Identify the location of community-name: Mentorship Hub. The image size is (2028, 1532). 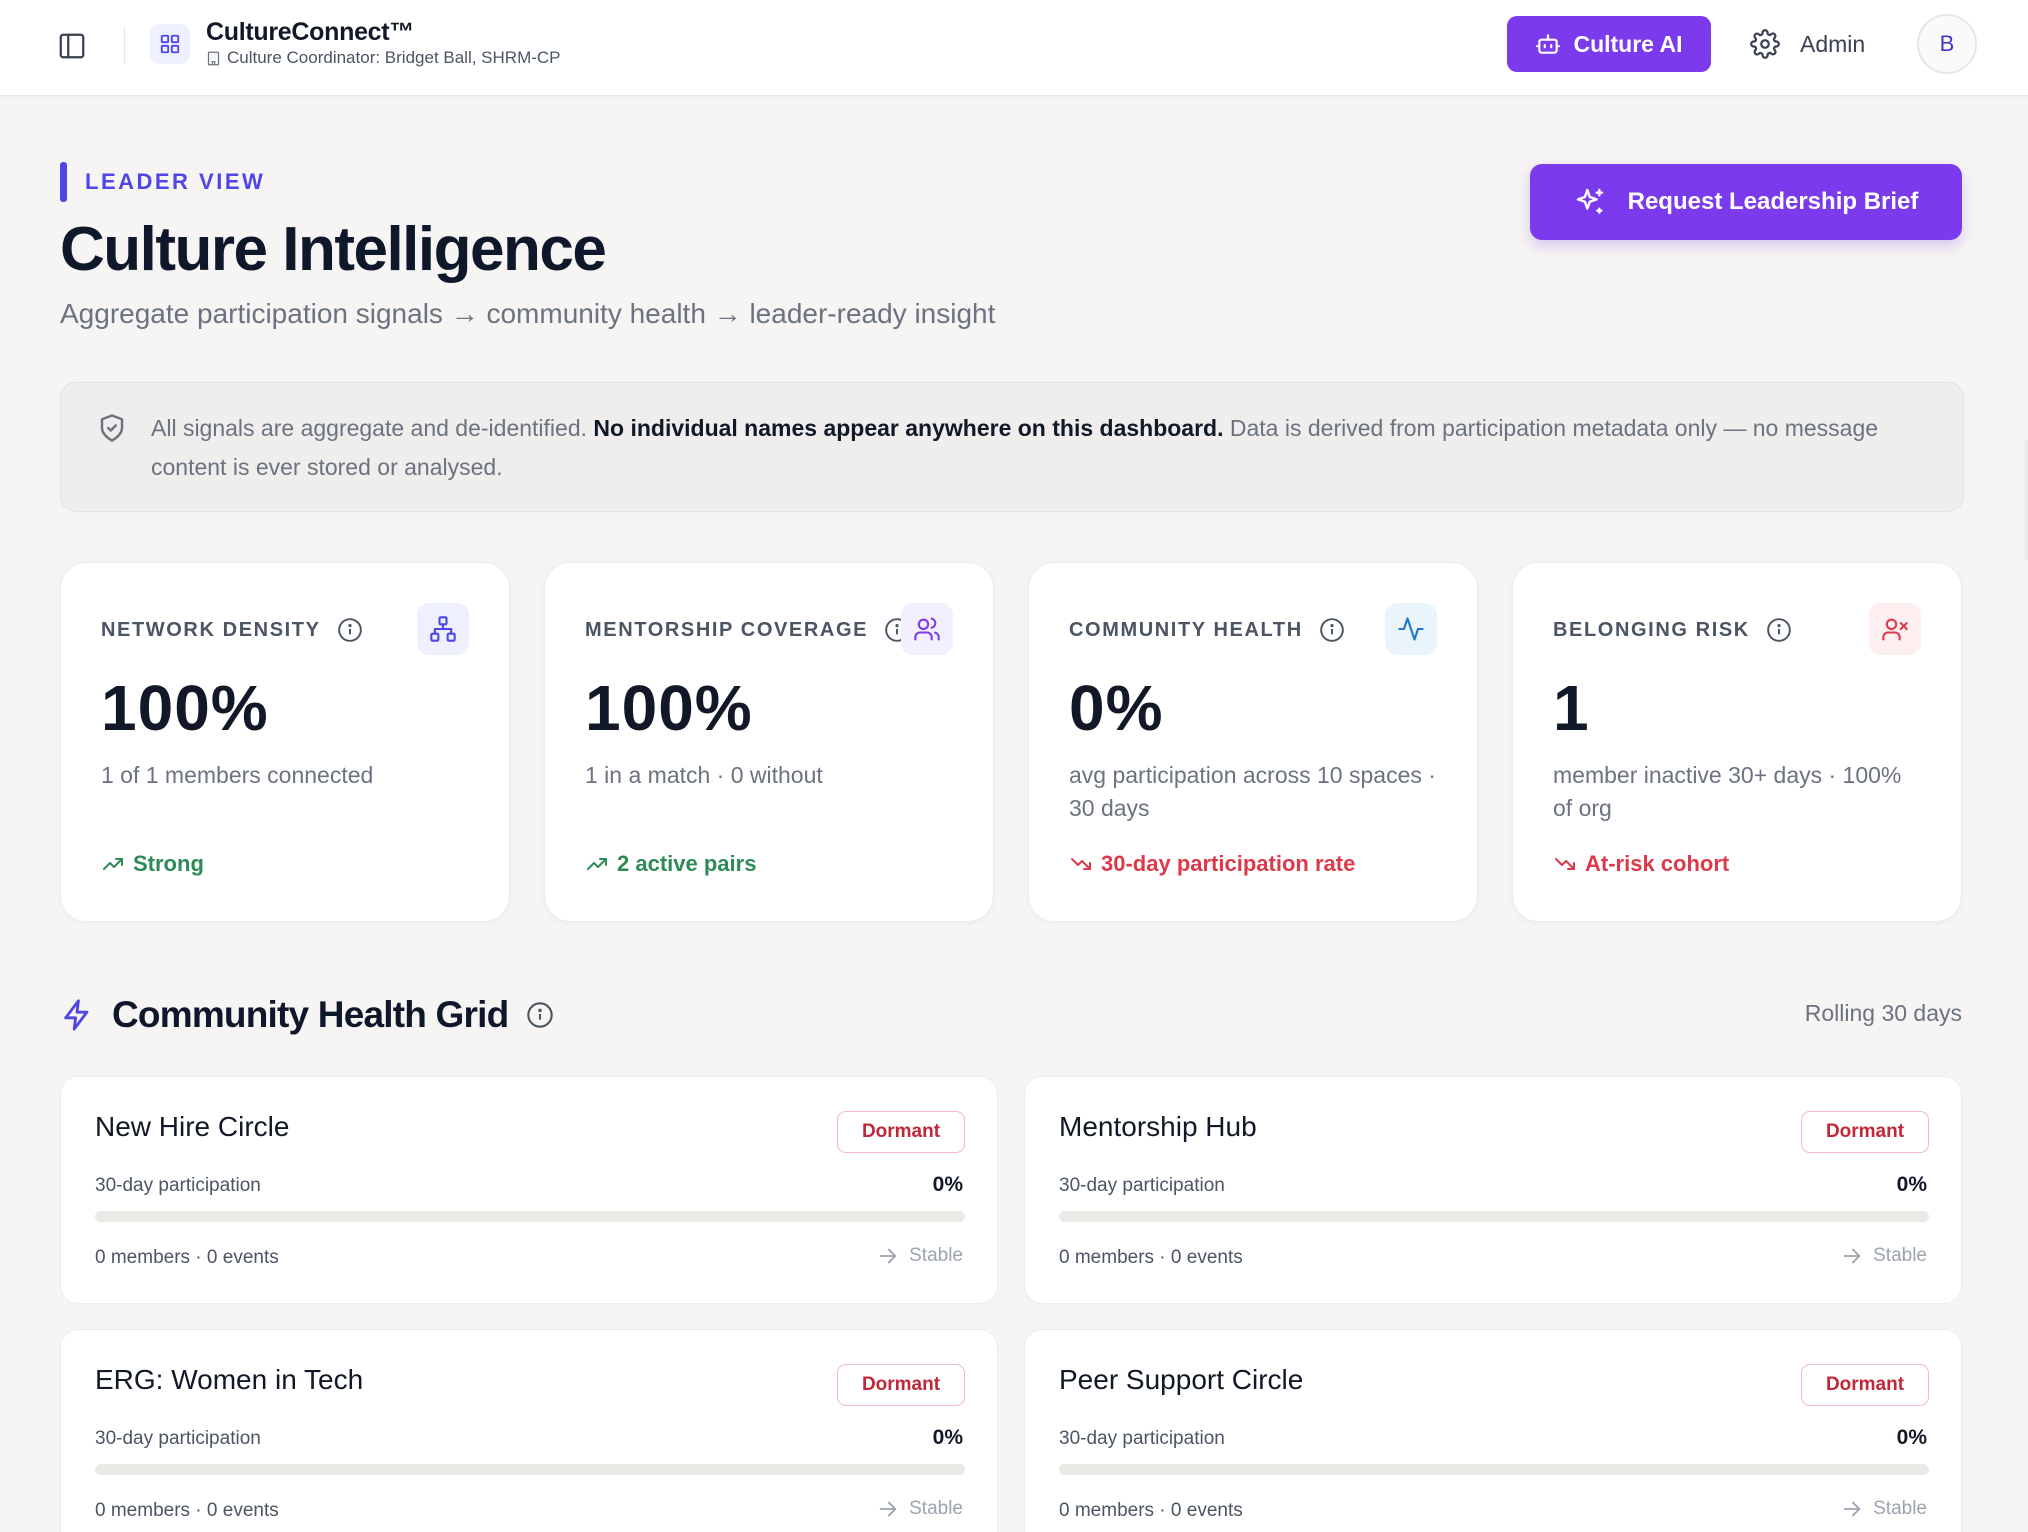
(1158, 1126).